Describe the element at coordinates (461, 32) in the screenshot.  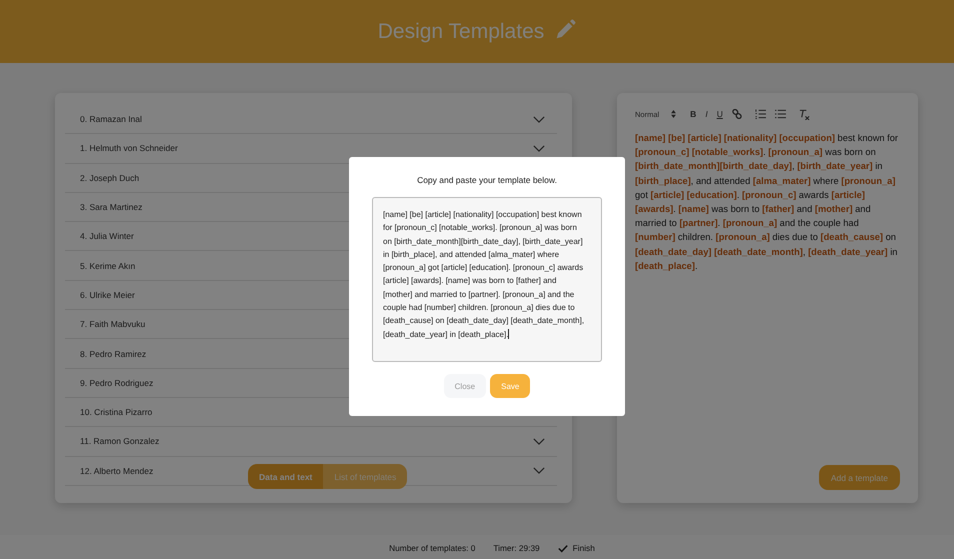
I see `page-title: Design Templates` at that location.